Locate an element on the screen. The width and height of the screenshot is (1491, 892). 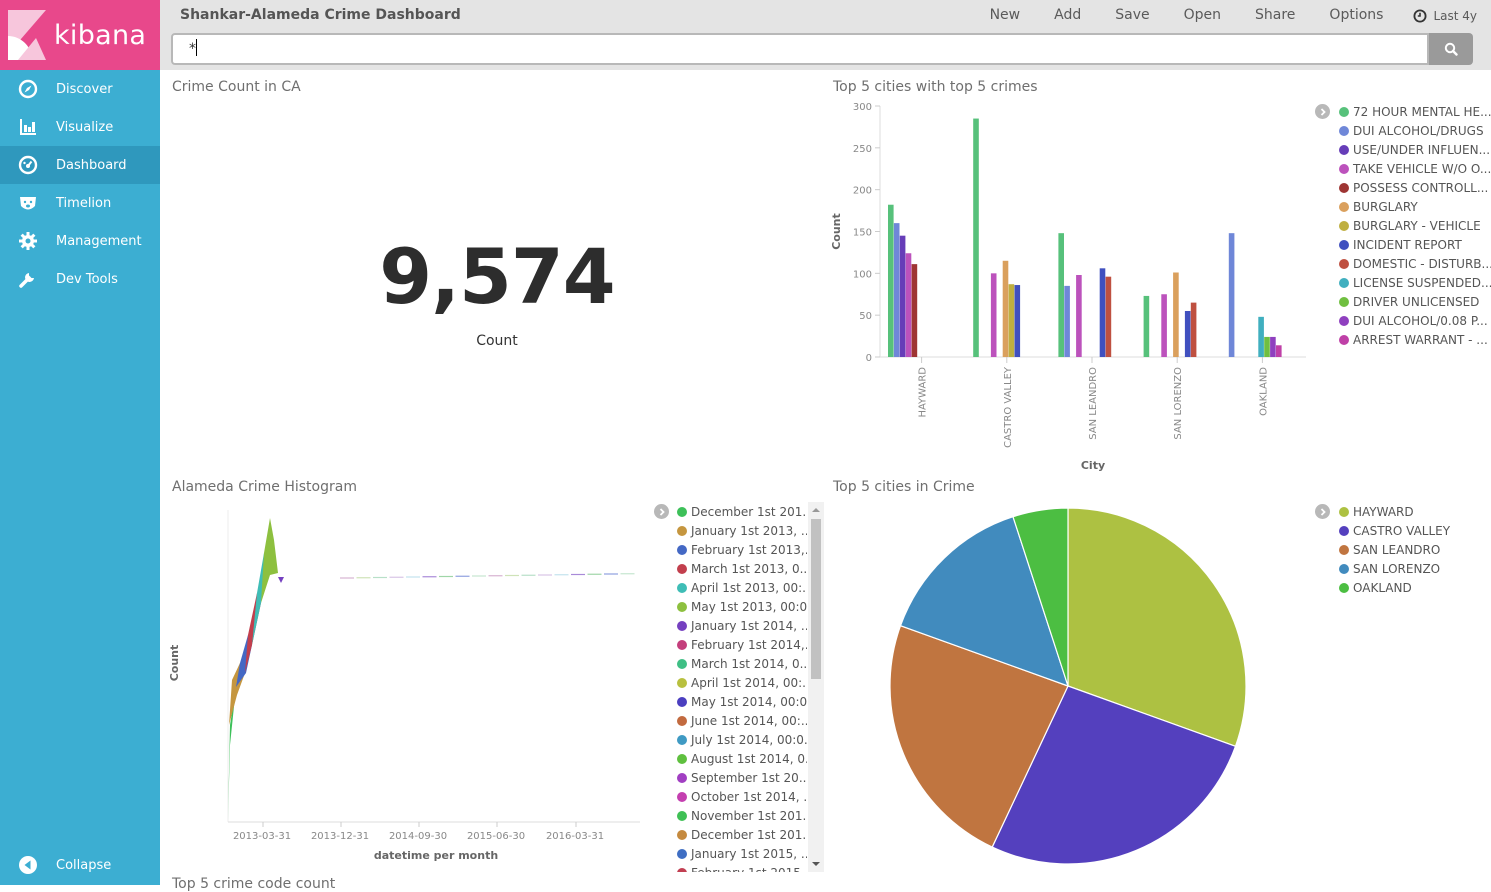
scroll-up-icon is located at coordinates (816, 510).